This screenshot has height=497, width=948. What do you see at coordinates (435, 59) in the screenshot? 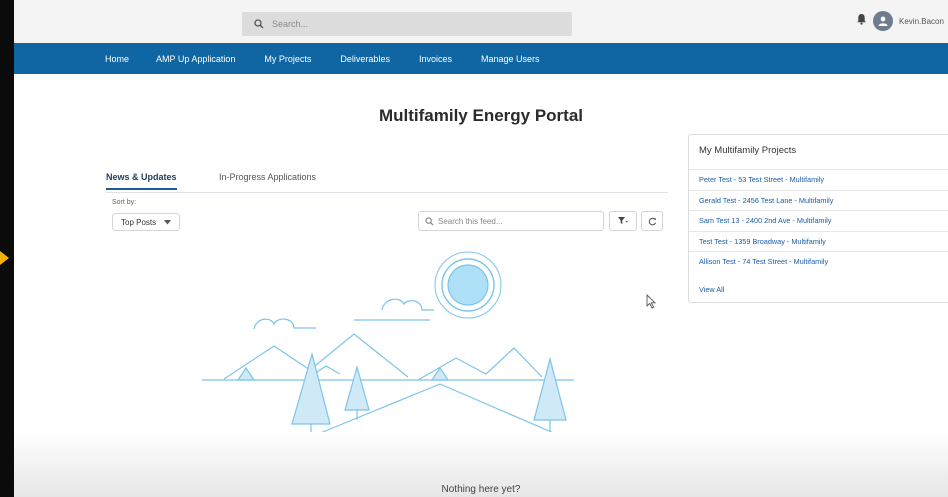
I see `nav-invoices: Invoices` at bounding box center [435, 59].